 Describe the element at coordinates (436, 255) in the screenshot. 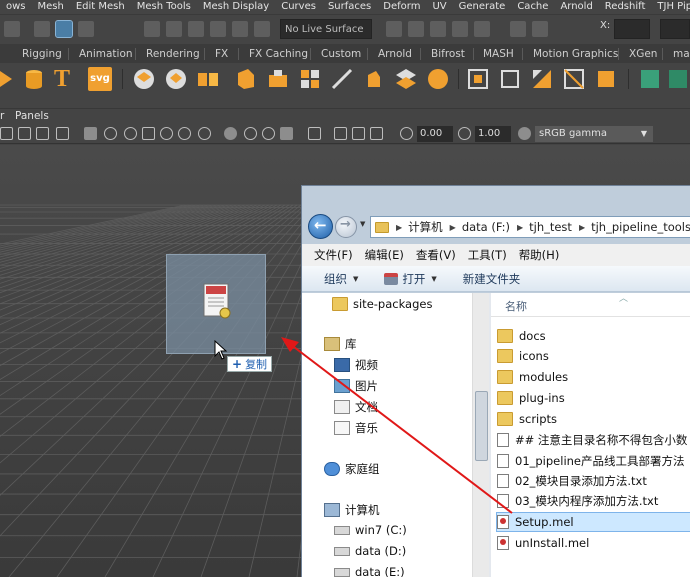

I see `menu-view: 查看(V)` at that location.